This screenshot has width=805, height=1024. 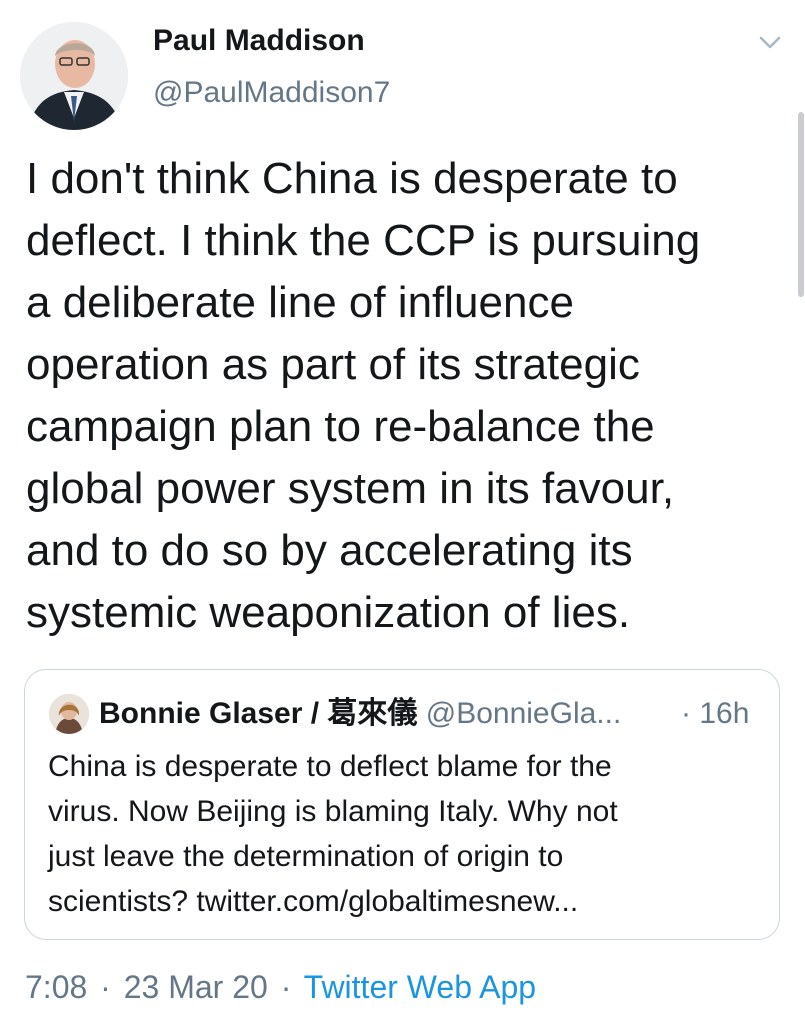 I want to click on tweet-text-line: global power system in its favour,, so click(x=350, y=488).